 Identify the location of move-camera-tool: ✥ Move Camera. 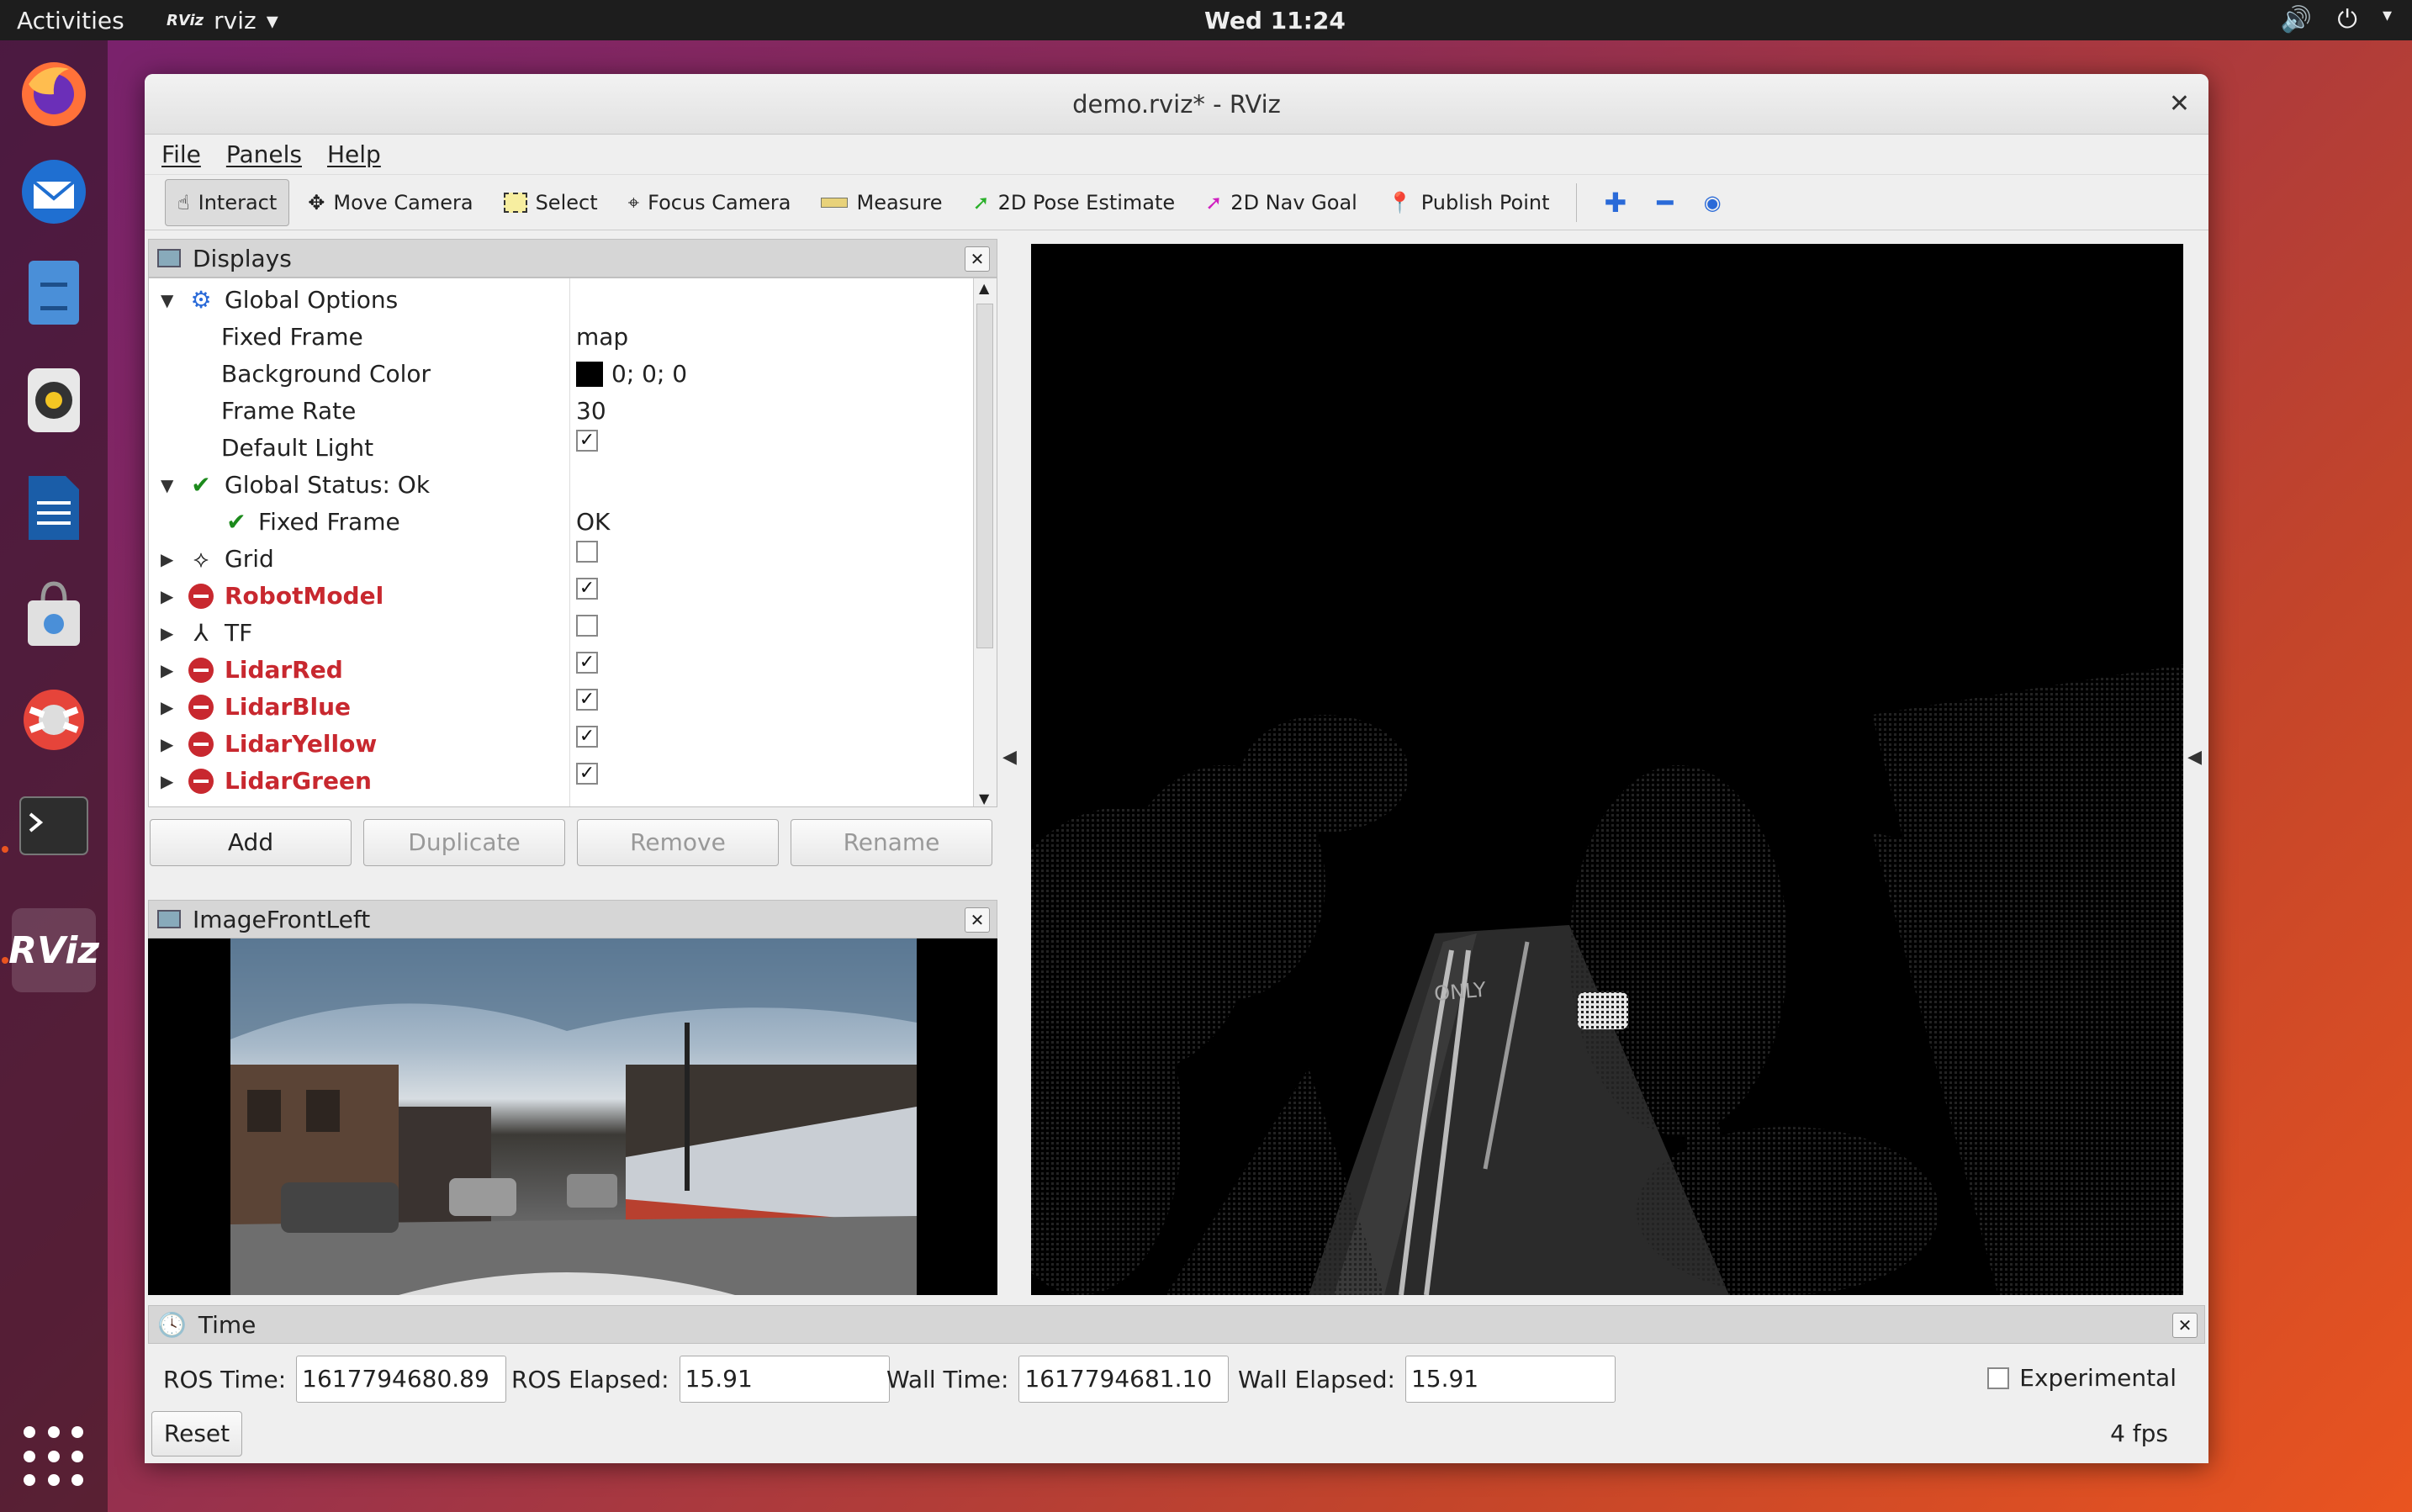
(390, 202).